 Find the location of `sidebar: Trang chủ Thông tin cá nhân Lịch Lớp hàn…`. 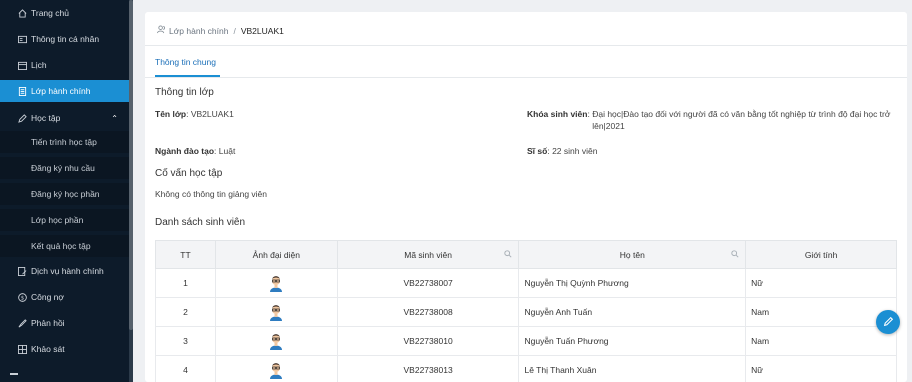

sidebar: Trang chủ Thông tin cá nhân Lịch Lớp hàn… is located at coordinates (66, 191).